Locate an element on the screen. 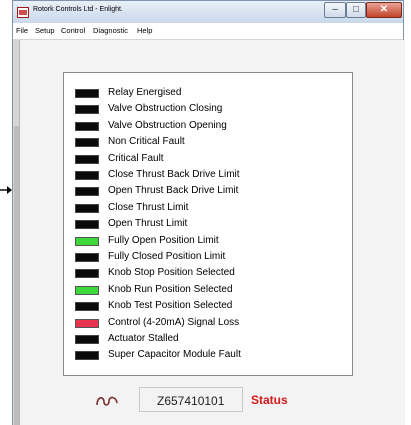 The image size is (411, 425). title-bar: Rotork Controls Ltd - Enlight. – □ ✕ is located at coordinates (208, 12).